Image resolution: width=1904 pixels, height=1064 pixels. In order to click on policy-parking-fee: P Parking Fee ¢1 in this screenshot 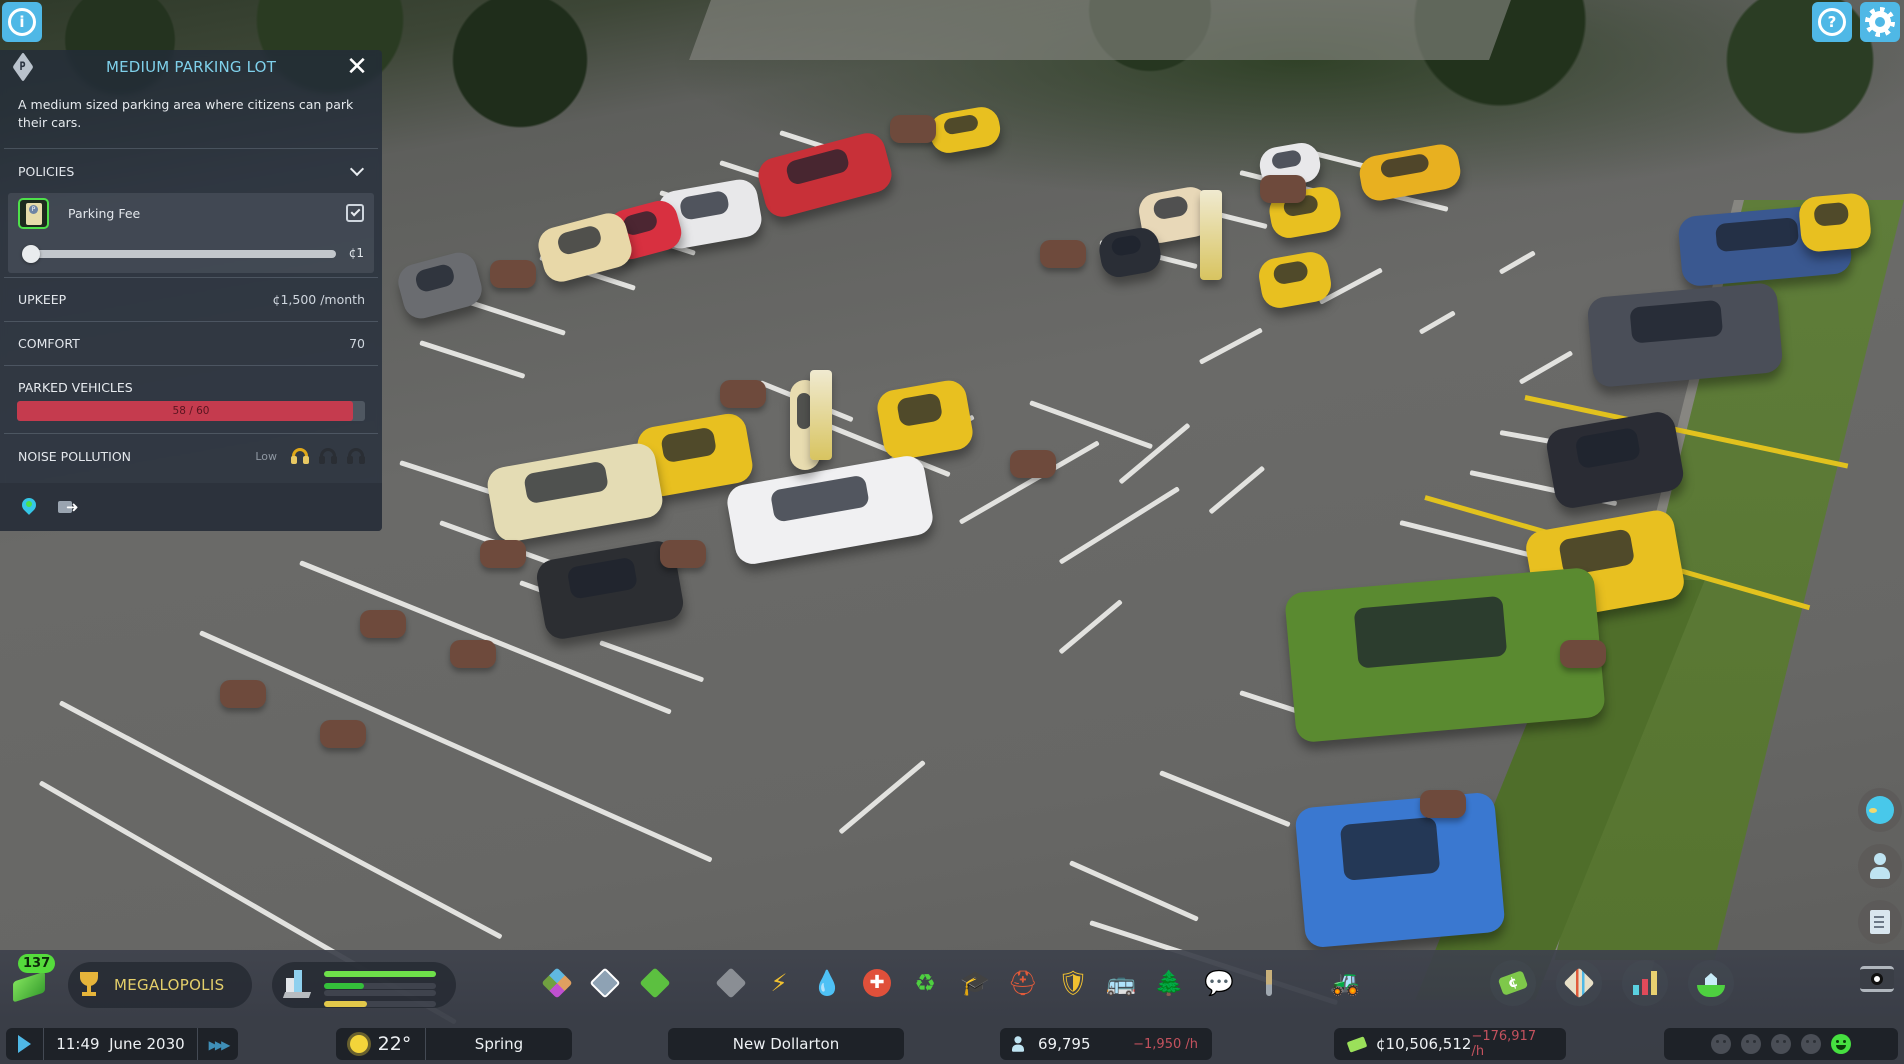, I will do `click(191, 233)`.